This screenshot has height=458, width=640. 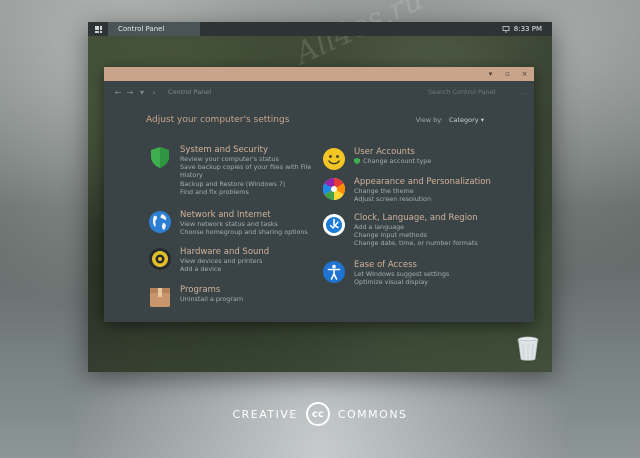 What do you see at coordinates (334, 189) in the screenshot?
I see `color-wheel-icon` at bounding box center [334, 189].